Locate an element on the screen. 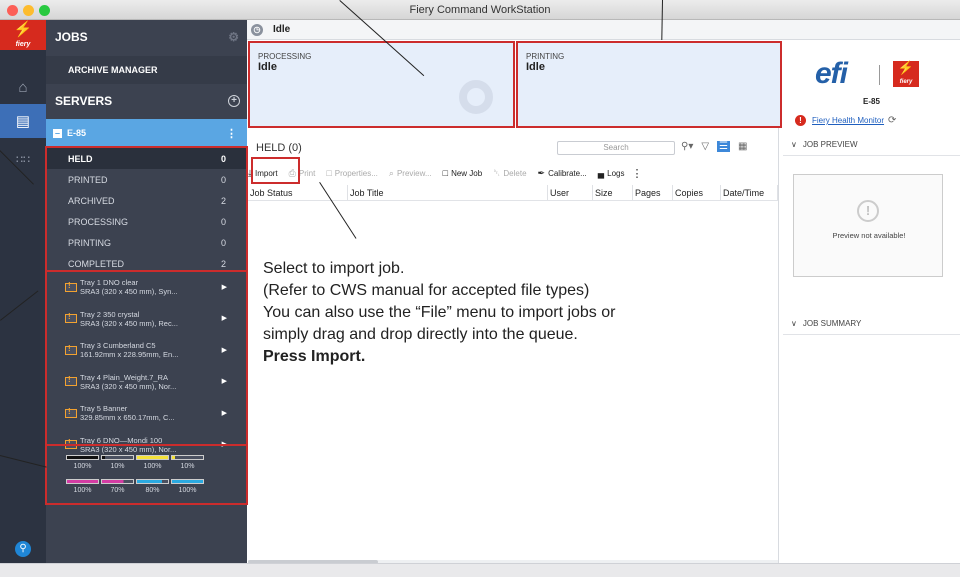  clock-icon: ◷ is located at coordinates (257, 29).